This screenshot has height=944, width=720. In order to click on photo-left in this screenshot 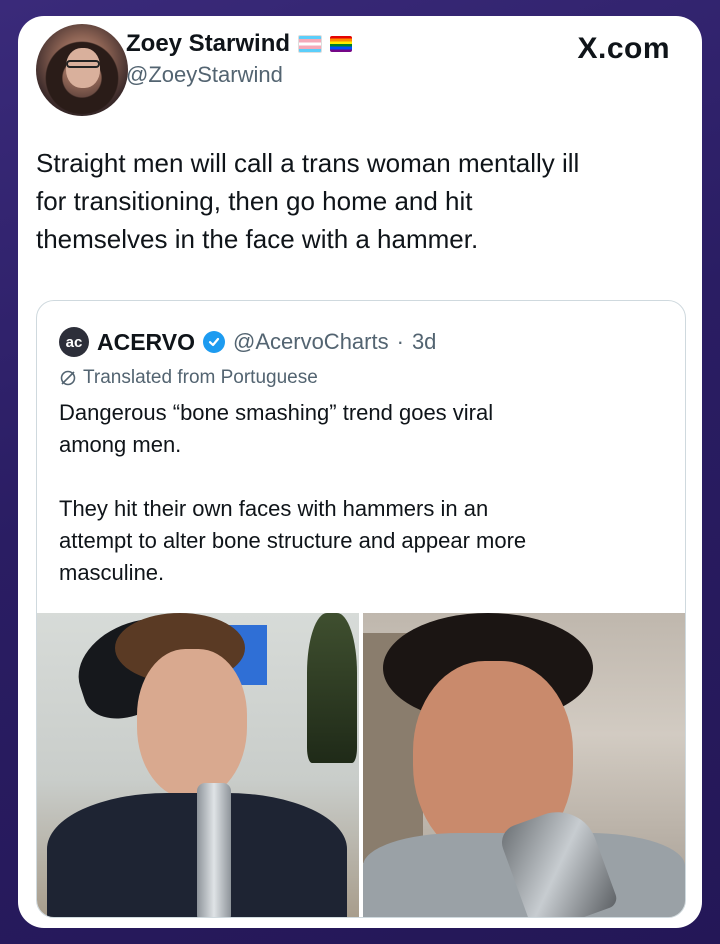, I will do `click(198, 765)`.